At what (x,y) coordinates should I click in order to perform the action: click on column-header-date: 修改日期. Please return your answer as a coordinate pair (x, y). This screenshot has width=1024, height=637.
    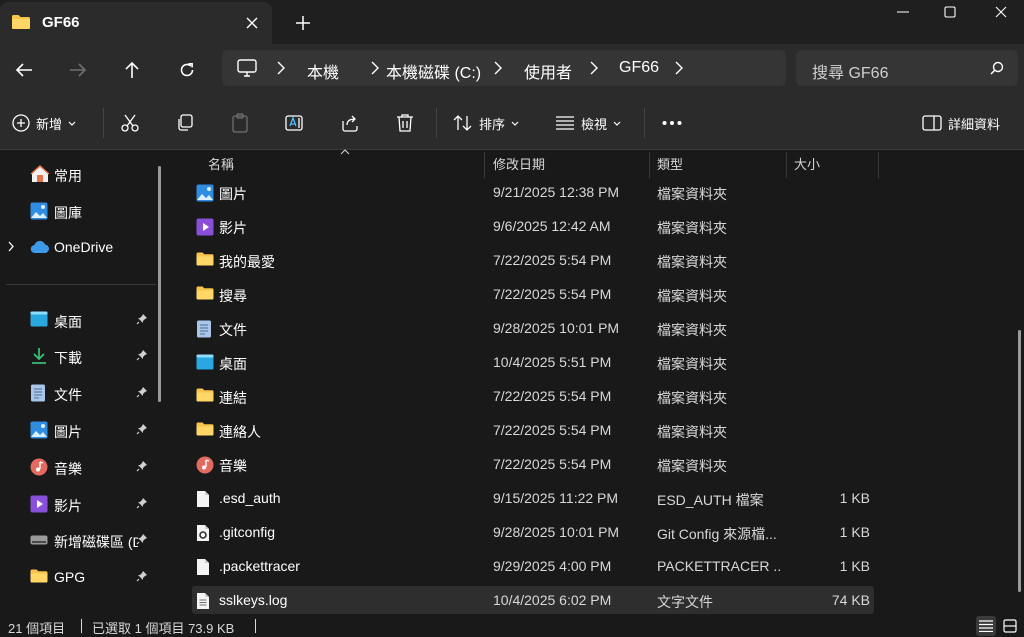
    Looking at the image, I should click on (519, 163).